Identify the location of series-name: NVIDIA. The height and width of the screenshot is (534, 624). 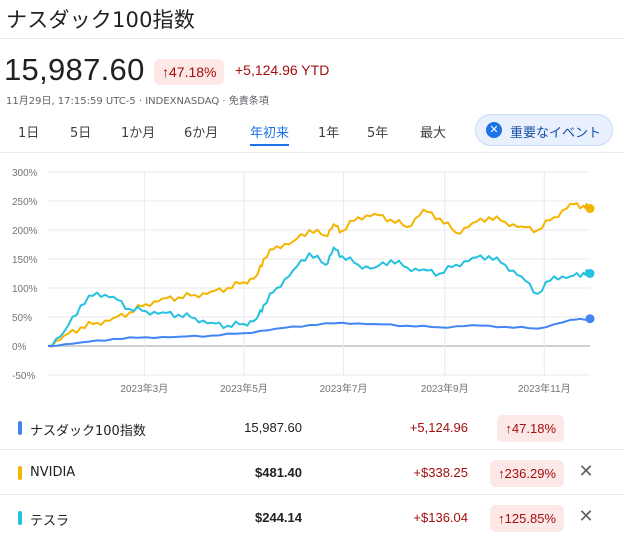
(53, 472).